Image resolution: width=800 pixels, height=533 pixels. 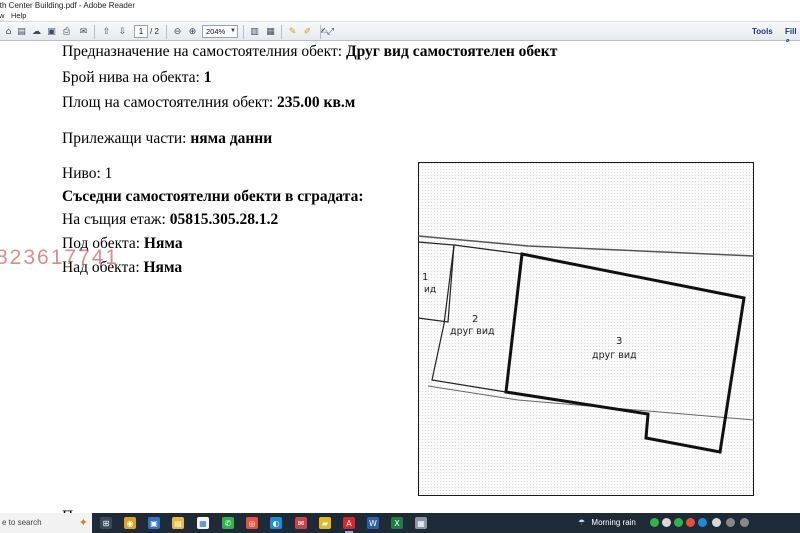 What do you see at coordinates (36, 31) in the screenshot?
I see `cloud-icon: ☁` at bounding box center [36, 31].